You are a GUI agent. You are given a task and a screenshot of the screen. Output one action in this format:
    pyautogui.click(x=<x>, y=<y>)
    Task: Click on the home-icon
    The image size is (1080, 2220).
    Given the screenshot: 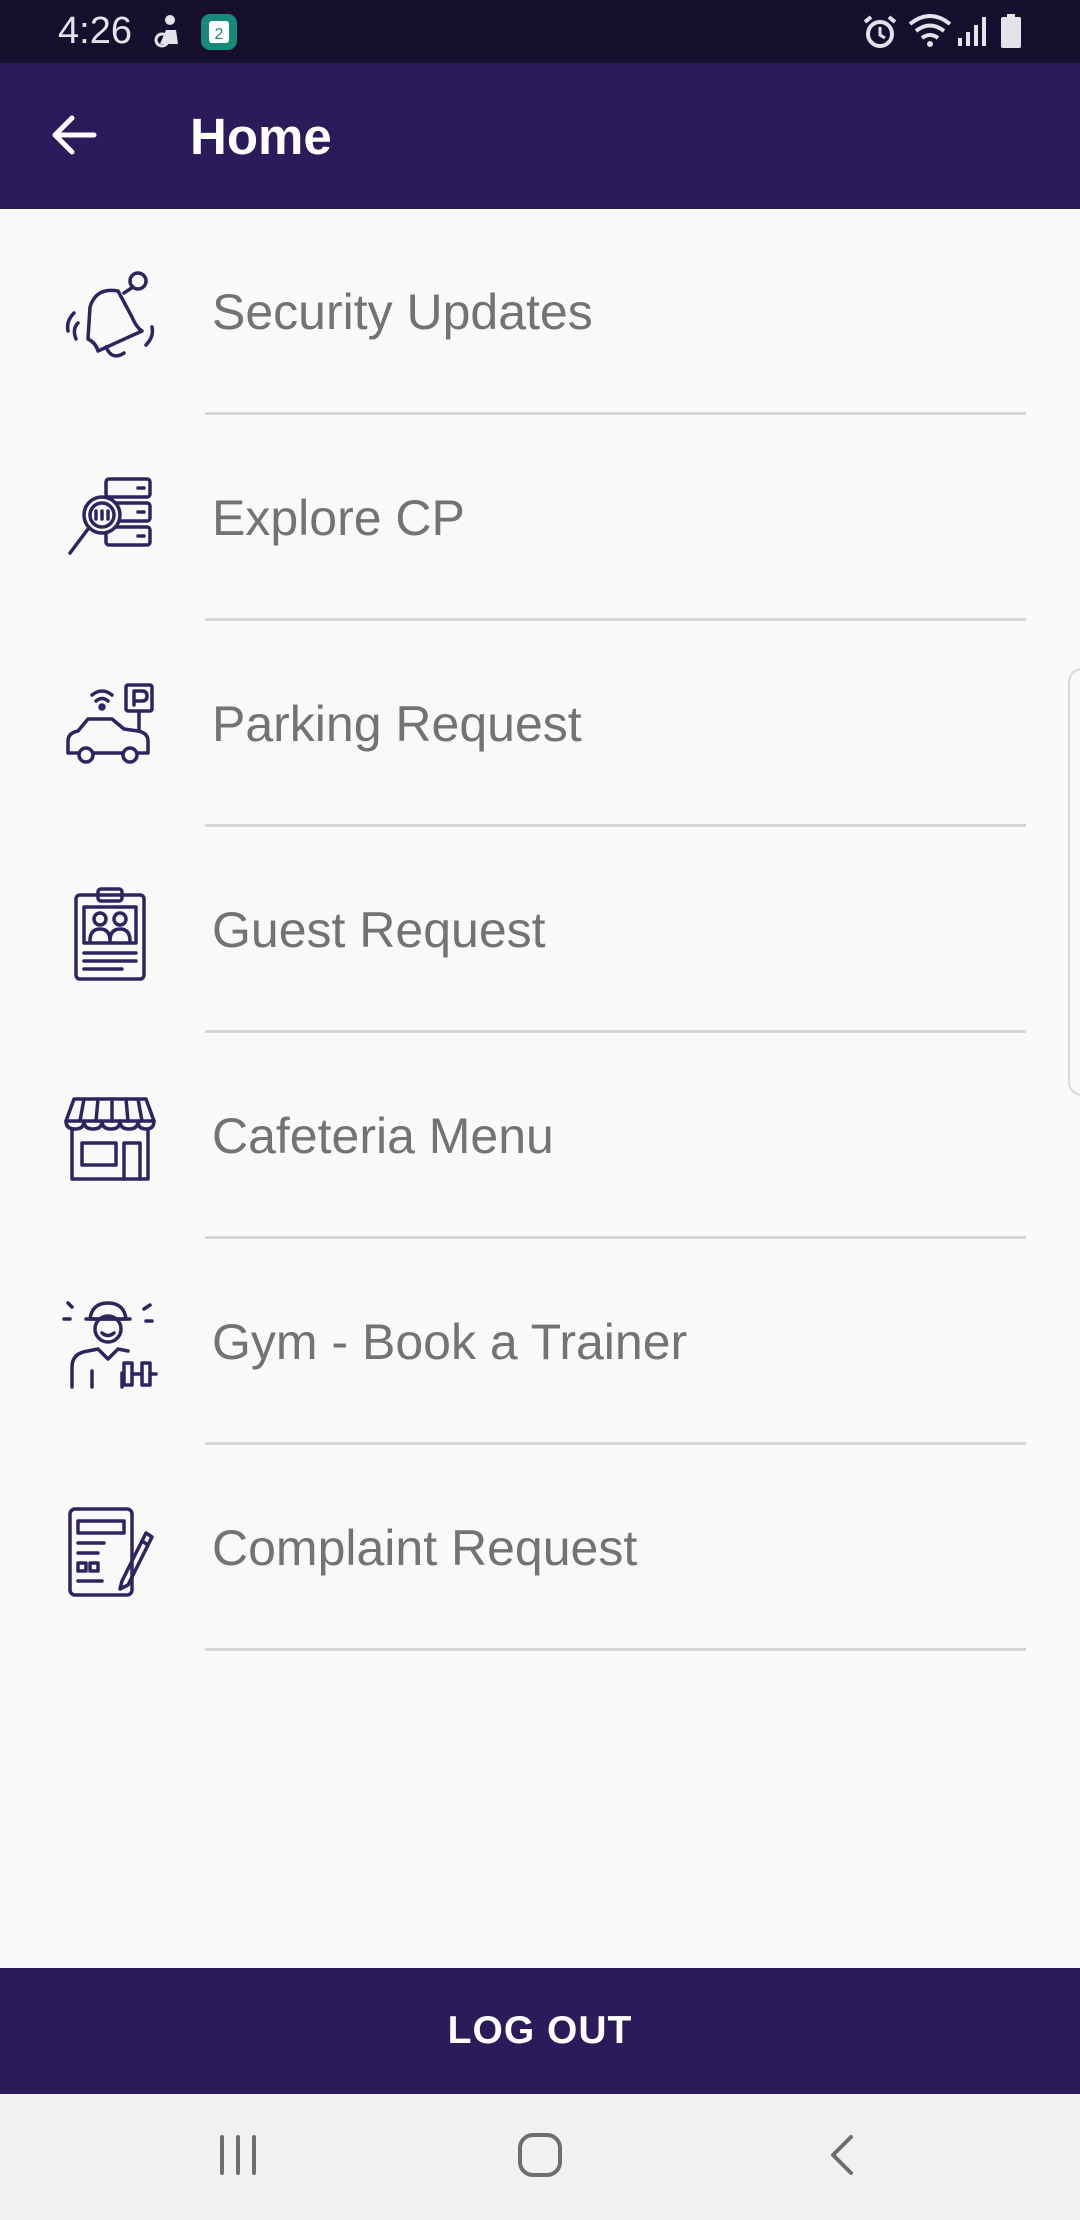 What is the action you would take?
    pyautogui.click(x=540, y=2157)
    